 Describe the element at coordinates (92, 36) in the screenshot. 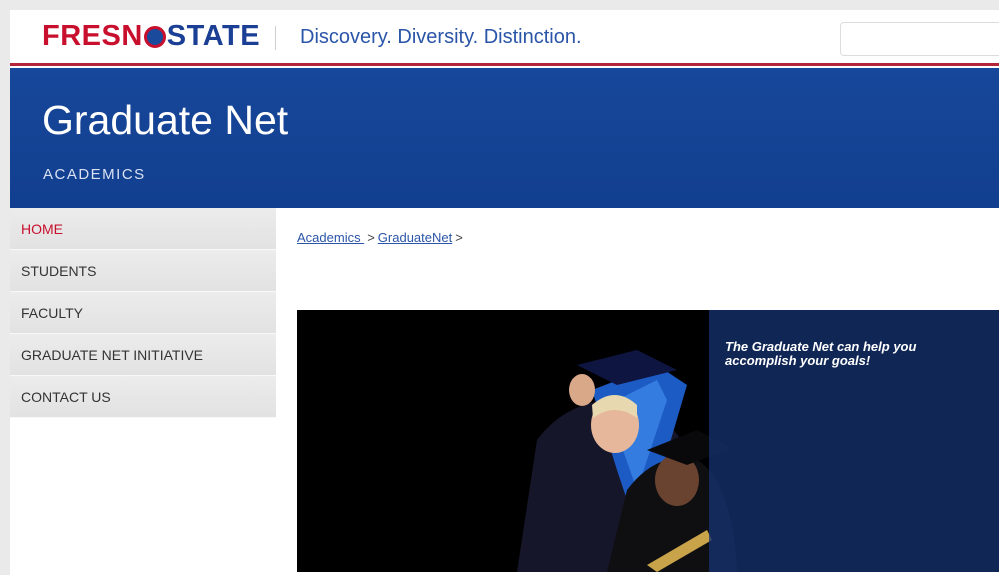

I see `logo-text-fresno: FRESN` at that location.